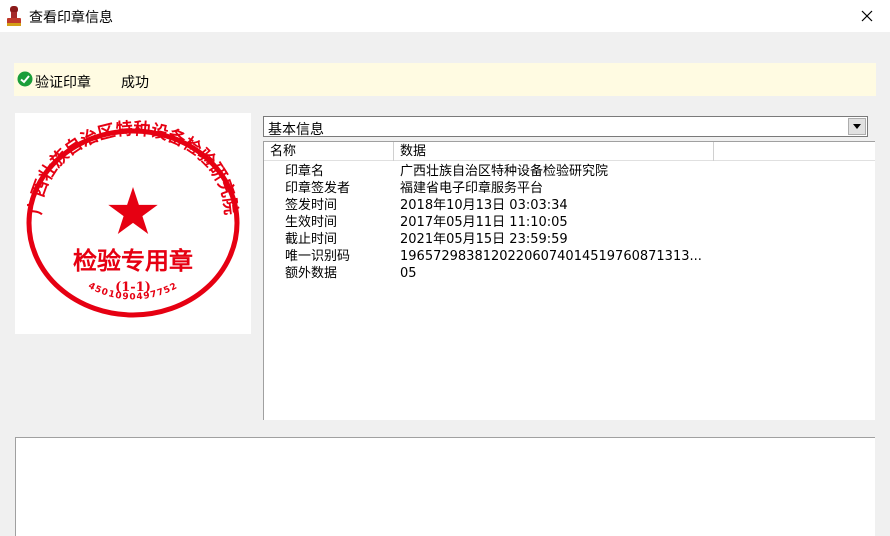 The image size is (890, 536). I want to click on title-bar: 查看印章信息, so click(445, 16).